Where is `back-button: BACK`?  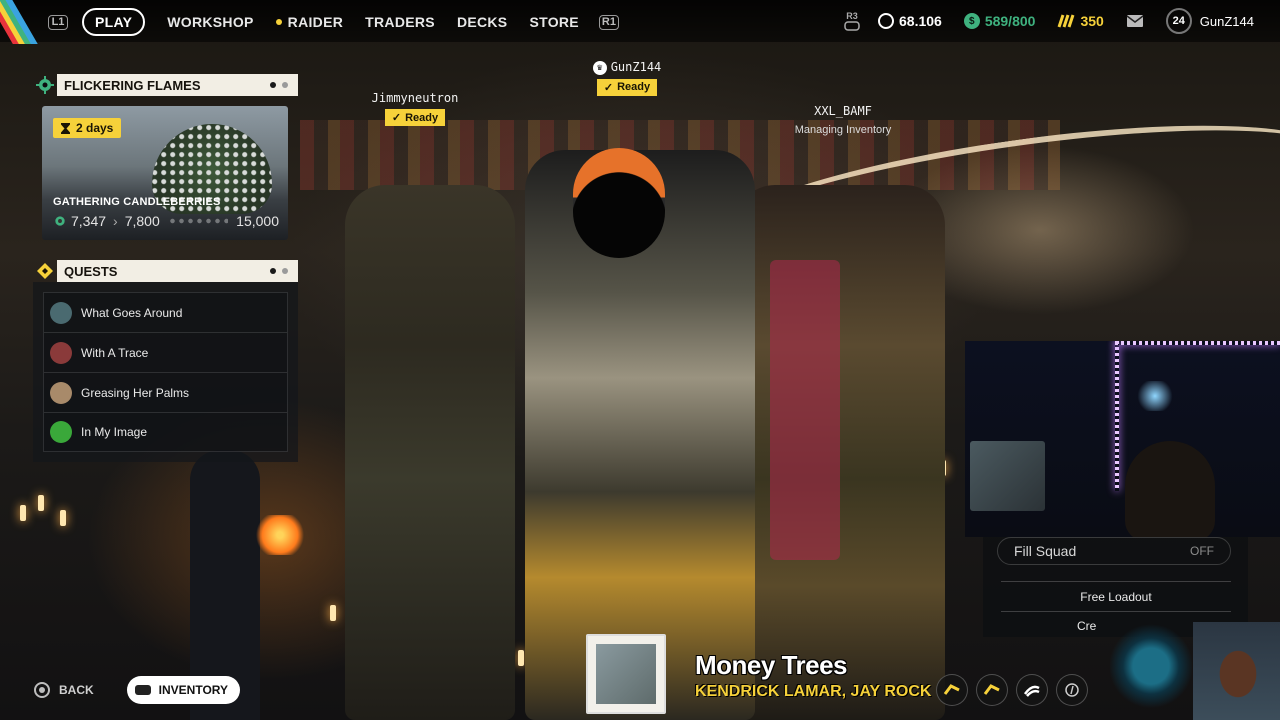
back-button: BACK is located at coordinates (64, 690).